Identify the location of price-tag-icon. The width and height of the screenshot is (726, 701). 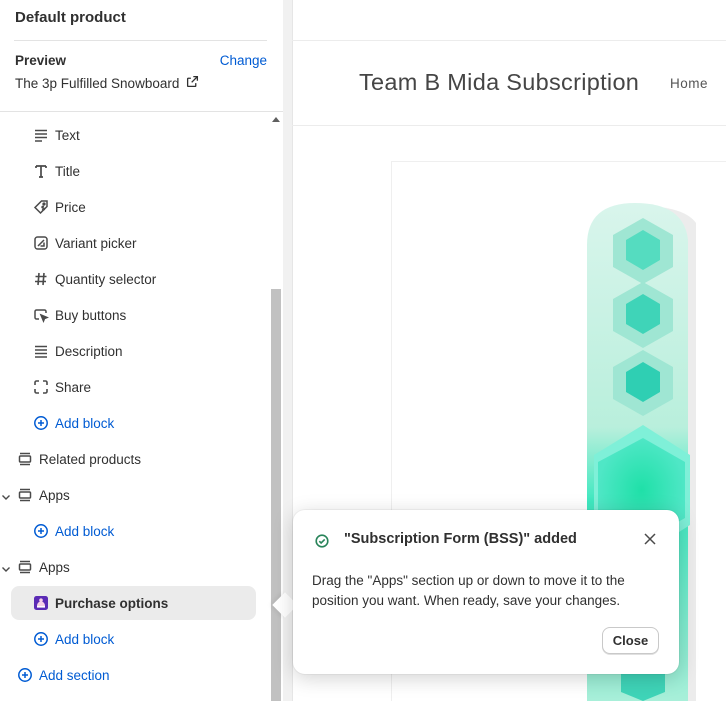
(41, 207).